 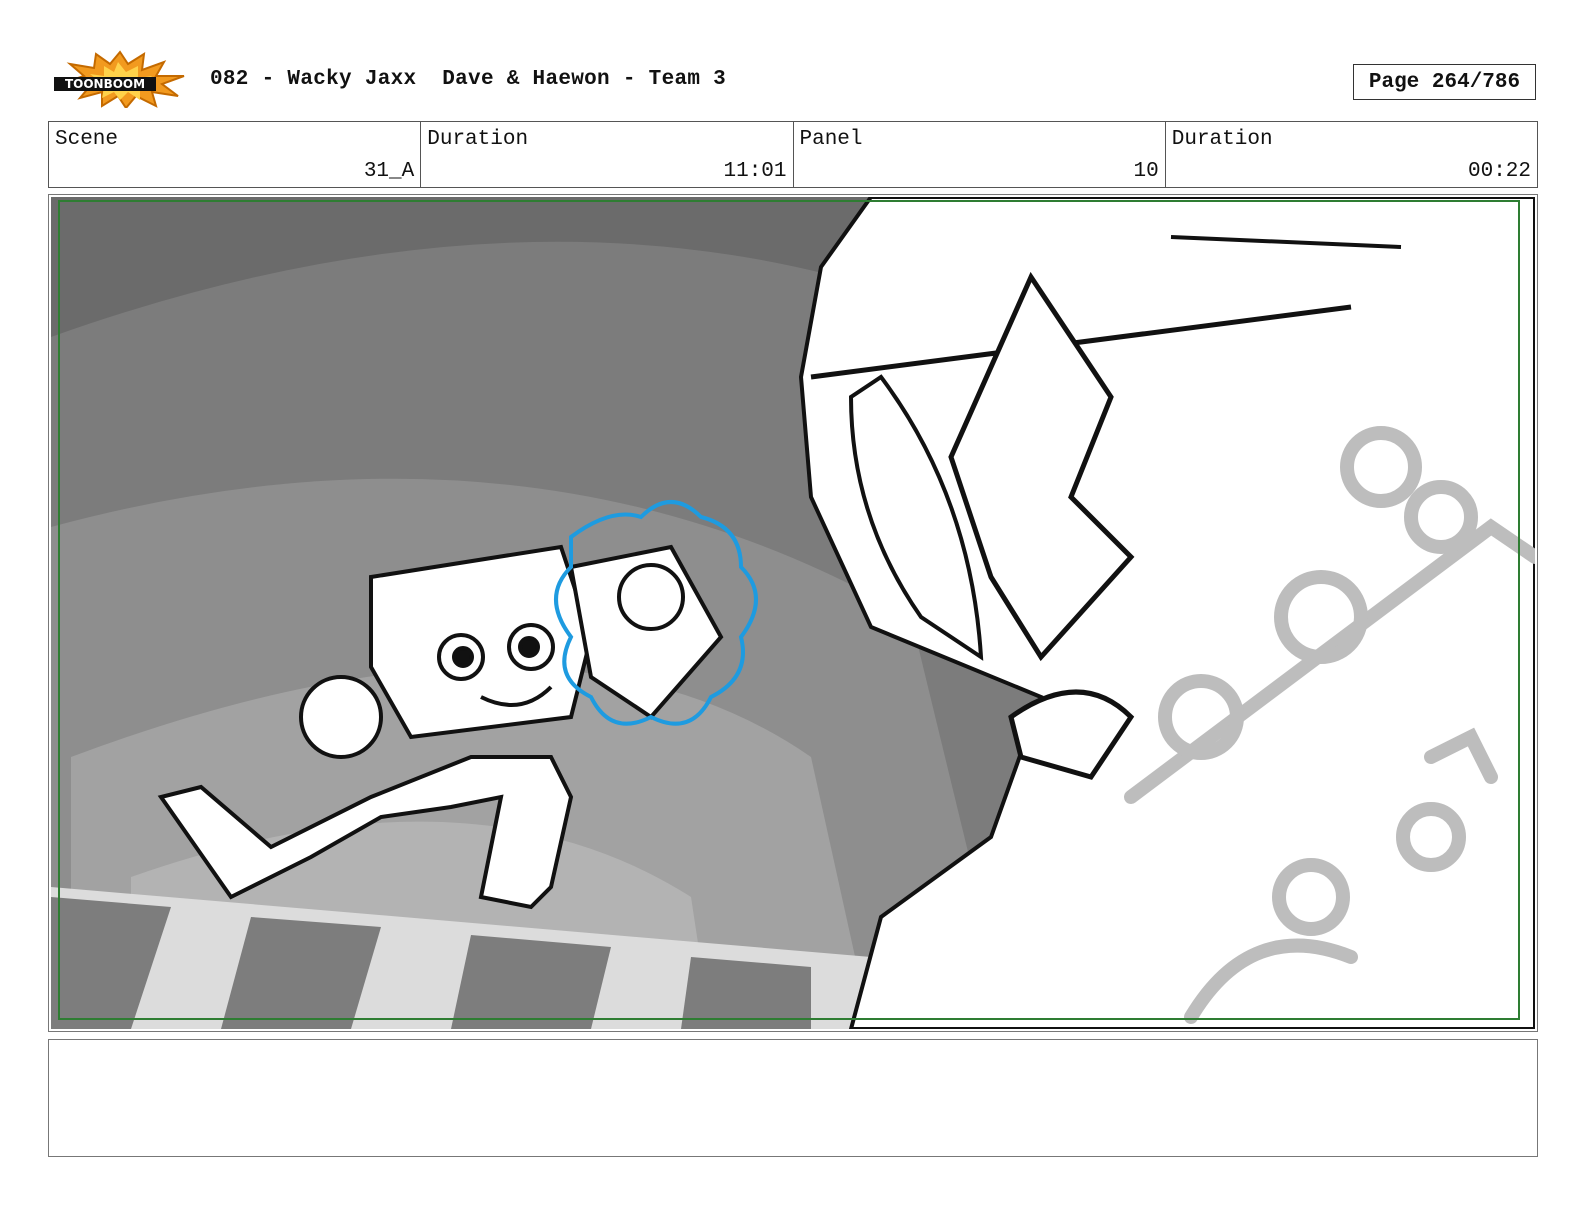 What do you see at coordinates (1350, 154) in the screenshot?
I see `panel-duration-cell: Duration 00:22` at bounding box center [1350, 154].